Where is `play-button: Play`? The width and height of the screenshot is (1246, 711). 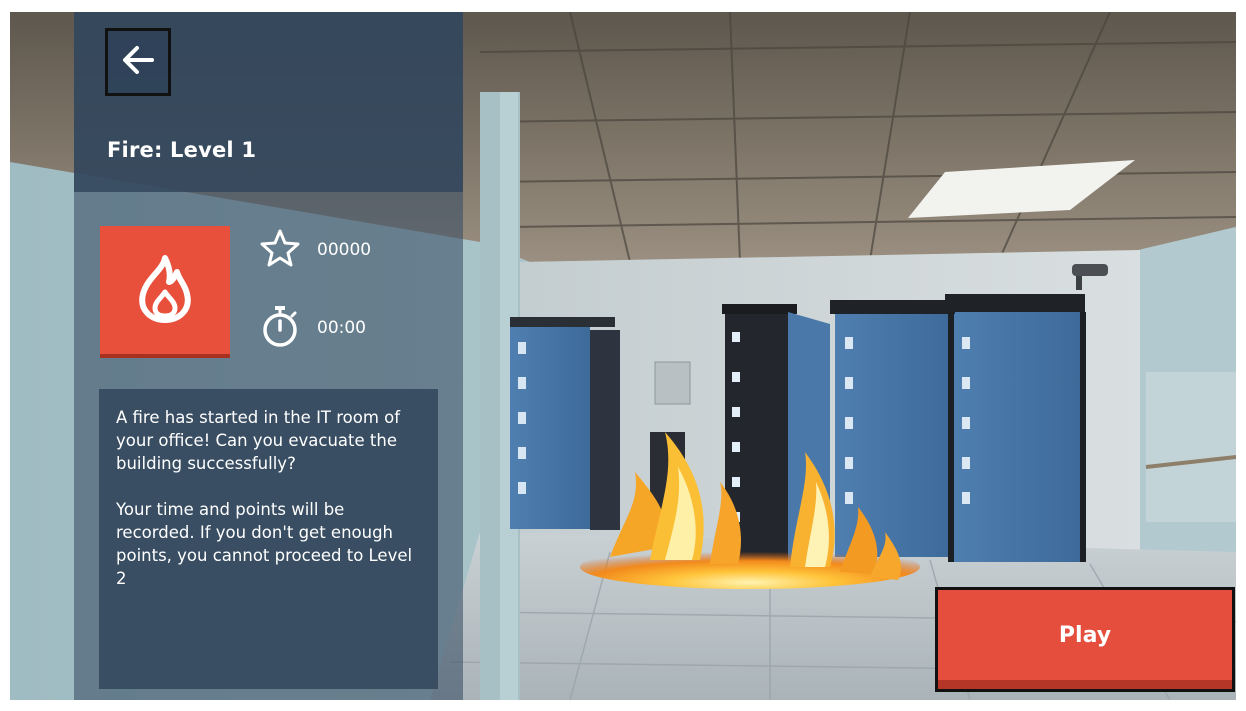
play-button: Play is located at coordinates (1085, 639).